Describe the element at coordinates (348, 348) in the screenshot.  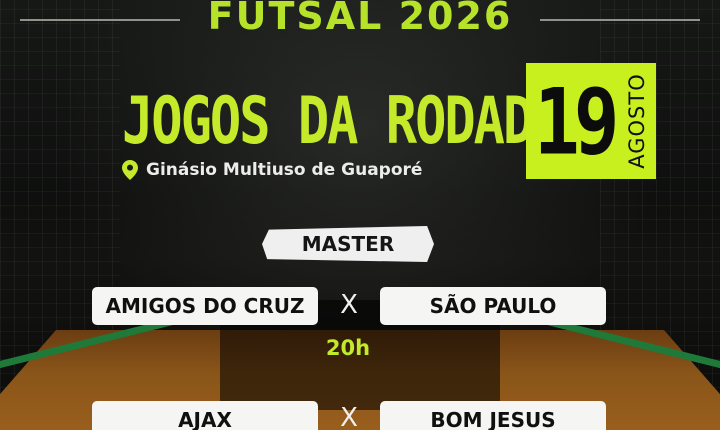
I see `match-1-time: 20h` at that location.